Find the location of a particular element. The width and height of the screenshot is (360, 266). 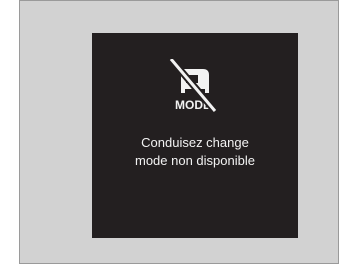

message-line-1: Conduisez change is located at coordinates (195, 142).